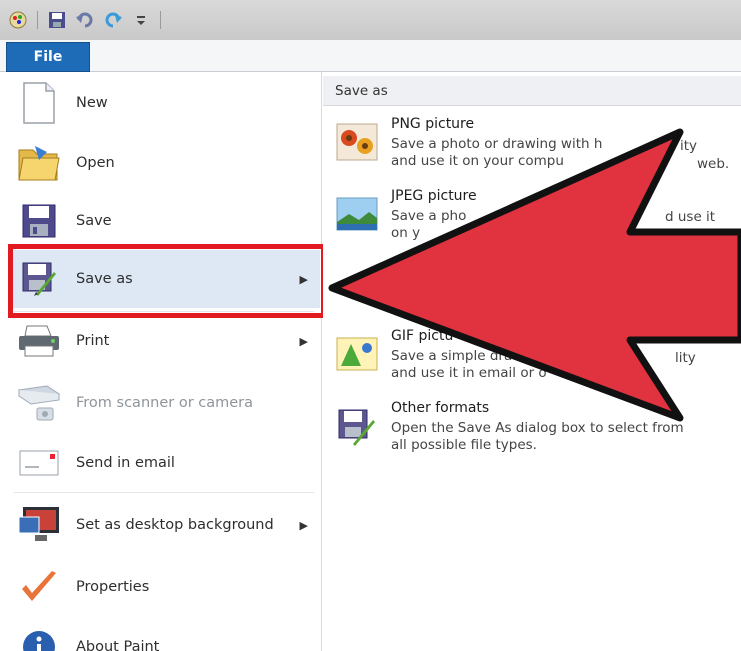 This screenshot has height=651, width=741. Describe the element at coordinates (164, 221) in the screenshot. I see `menu-item-save: Save` at that location.